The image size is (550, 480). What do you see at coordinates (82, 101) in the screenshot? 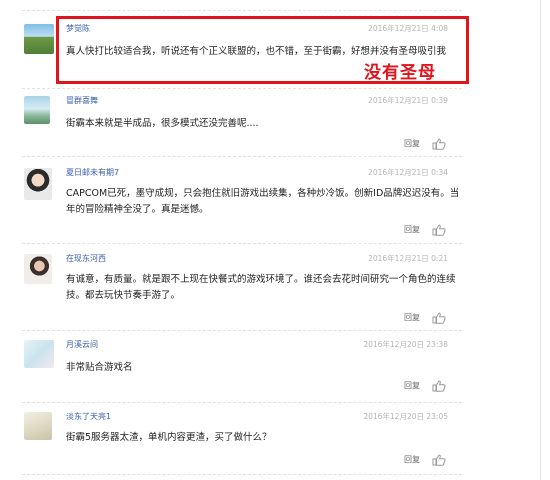
I see `comment-username: 冒群喜舞` at bounding box center [82, 101].